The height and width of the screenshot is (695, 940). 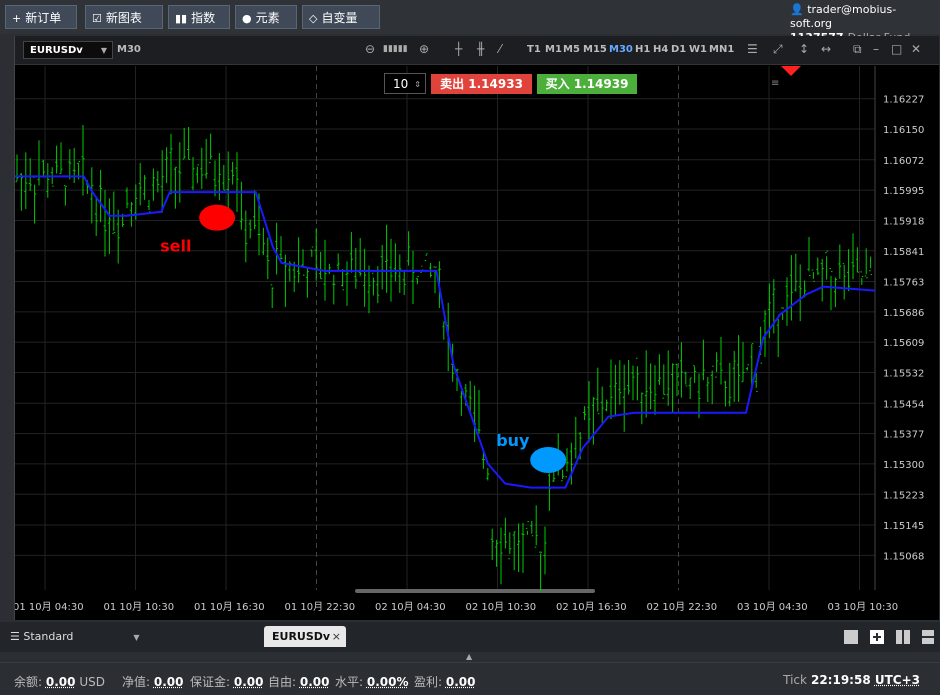 I want to click on profit: 盈利: 0.00, so click(x=444, y=681).